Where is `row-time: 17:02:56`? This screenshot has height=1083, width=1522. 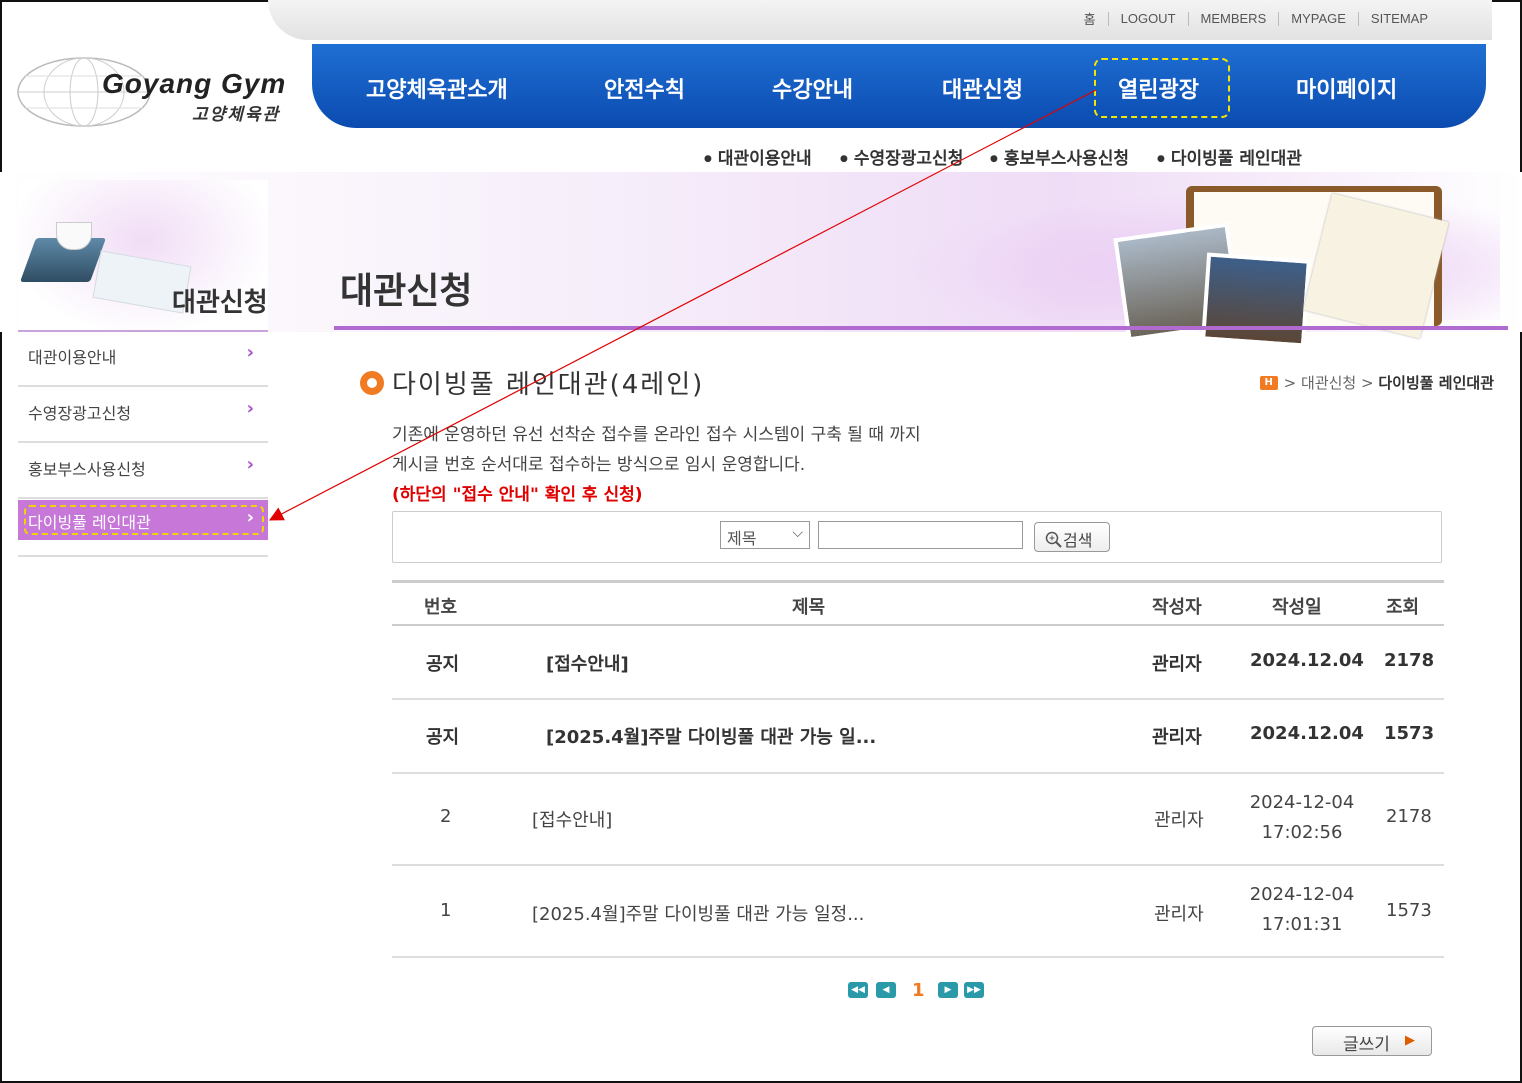 row-time: 17:02:56 is located at coordinates (1302, 832).